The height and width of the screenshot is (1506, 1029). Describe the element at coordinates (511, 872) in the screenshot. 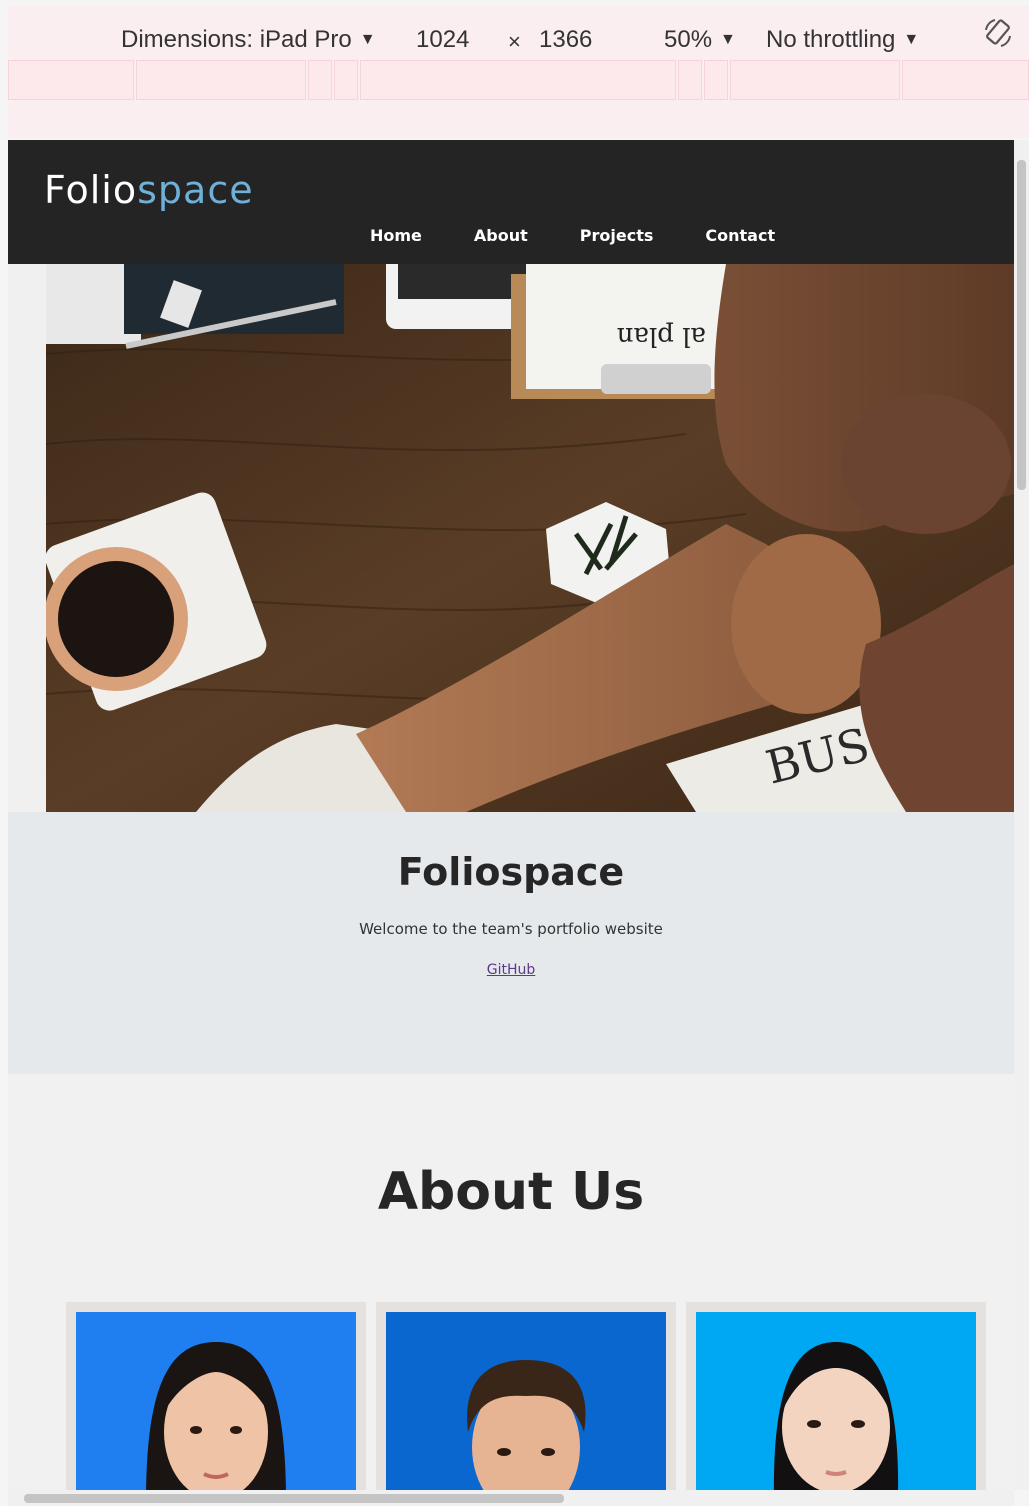

I see `intro-title: Foliospace` at that location.